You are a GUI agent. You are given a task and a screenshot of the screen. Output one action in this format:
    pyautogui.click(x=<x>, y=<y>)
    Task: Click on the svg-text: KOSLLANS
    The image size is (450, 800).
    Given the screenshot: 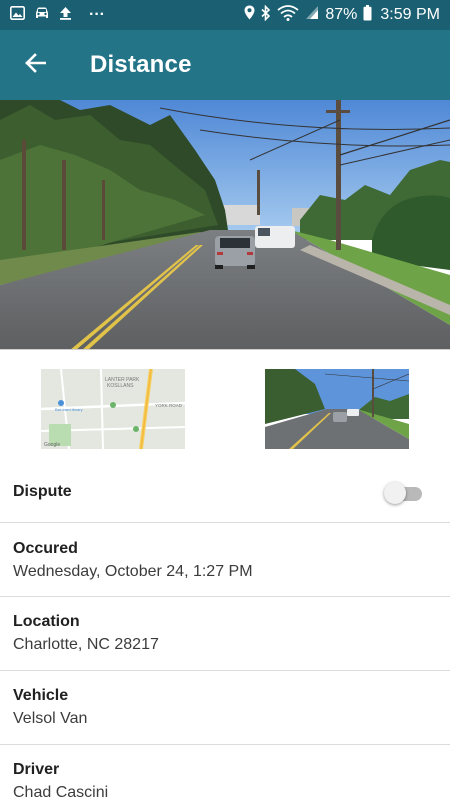 What is the action you would take?
    pyautogui.click(x=120, y=386)
    